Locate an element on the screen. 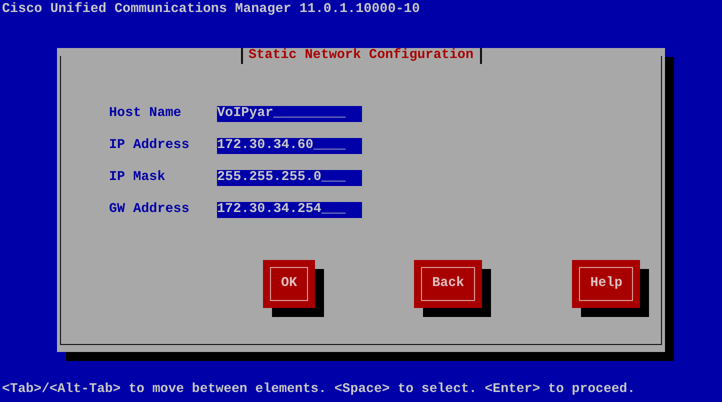  field-label: IP Mask is located at coordinates (137, 178).